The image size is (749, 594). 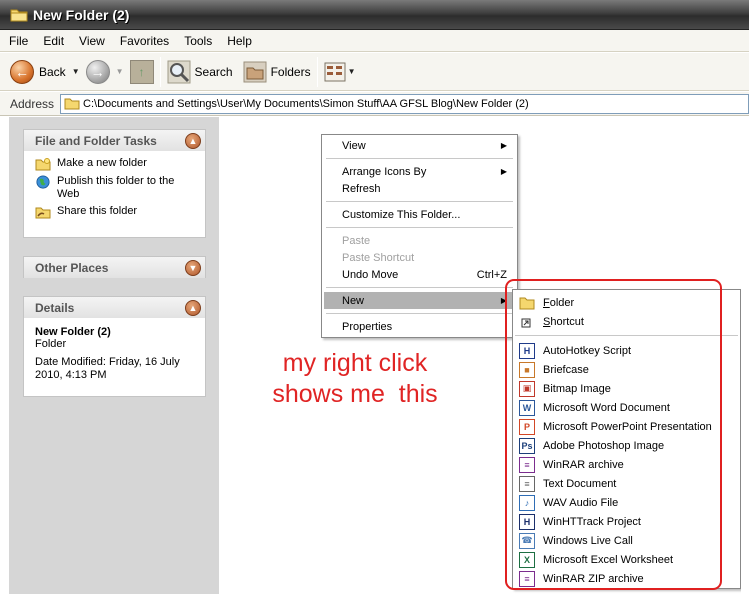 What do you see at coordinates (374, 41) in the screenshot?
I see `menu-bar: File Edit View Favorites Tools Help` at bounding box center [374, 41].